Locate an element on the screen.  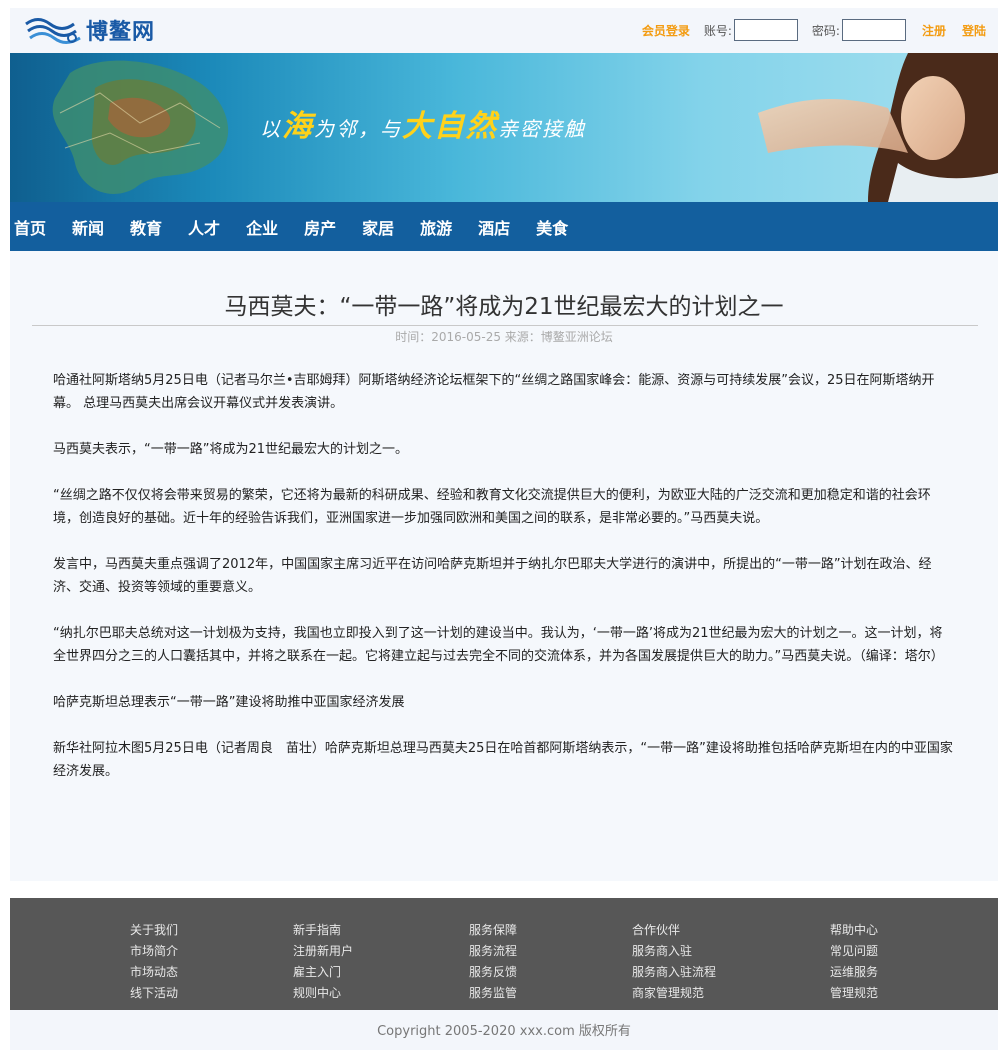
login-form: 会员登录 账号: 密码: 注册 登陆 is located at coordinates (814, 30).